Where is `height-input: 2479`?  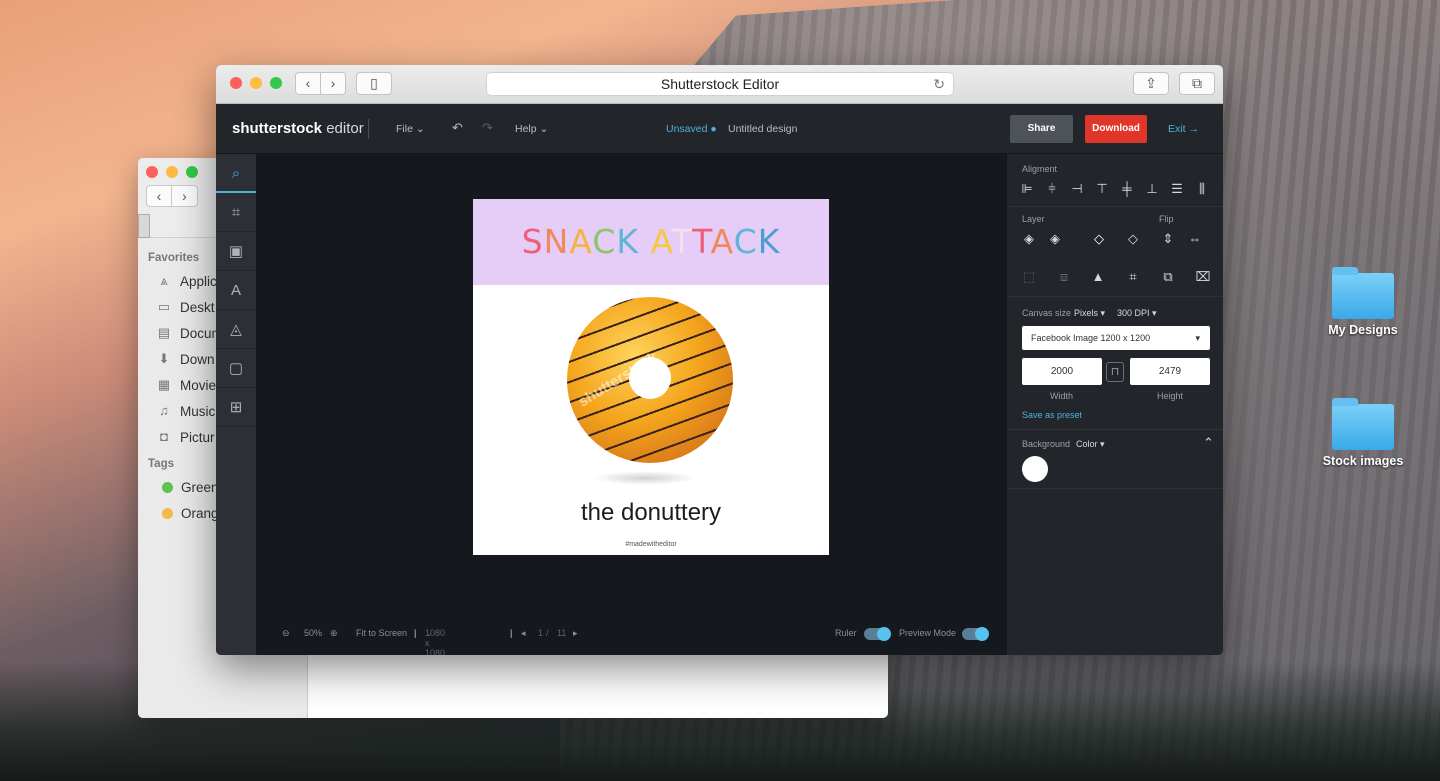
height-input: 2479 is located at coordinates (1170, 371).